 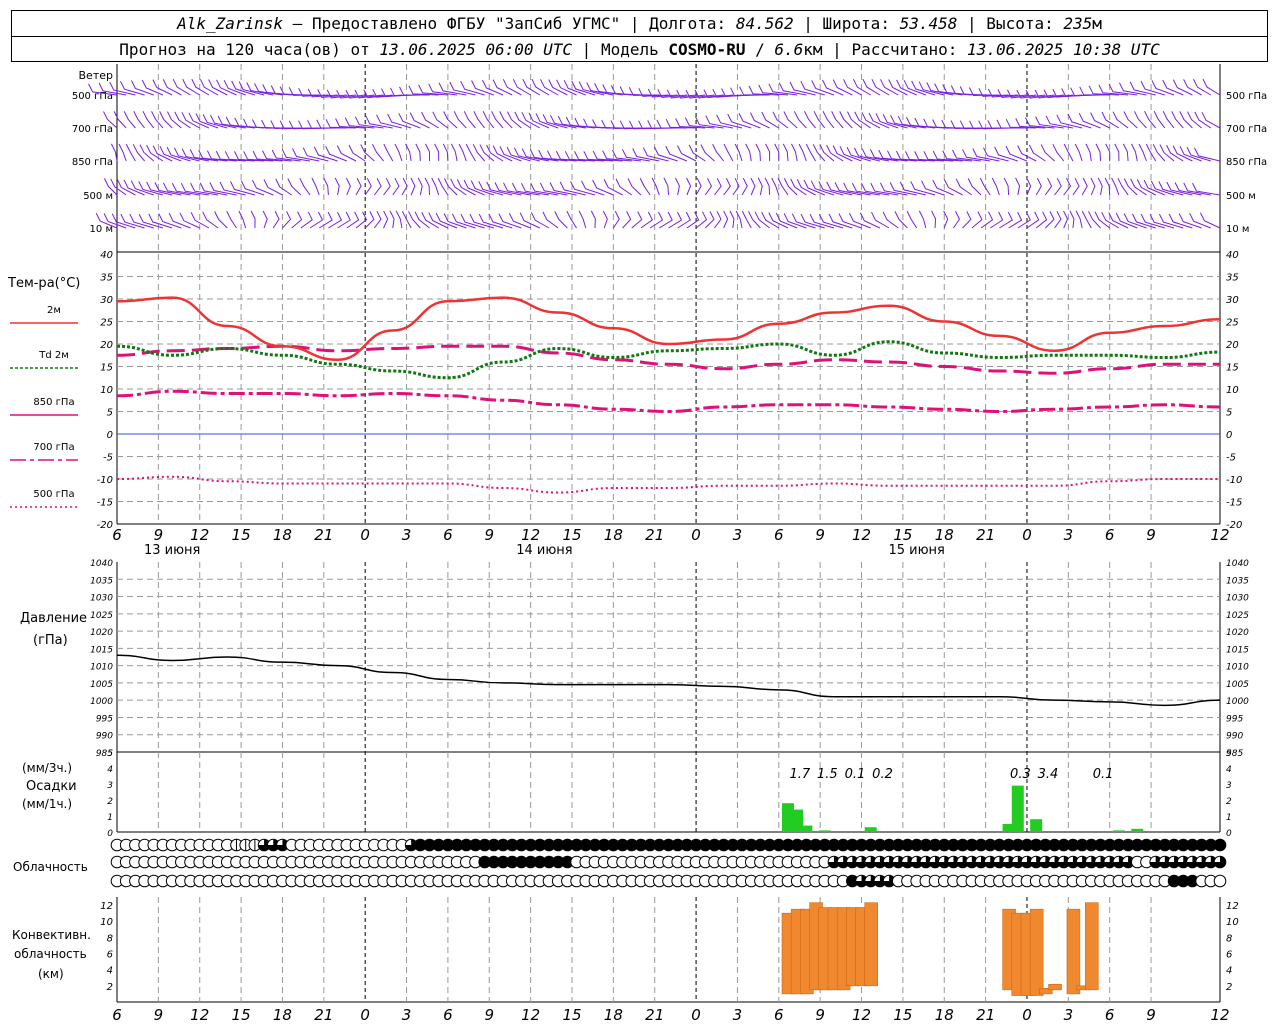 I want to click on temp-legend-label: 850 гПа, so click(x=53, y=402).